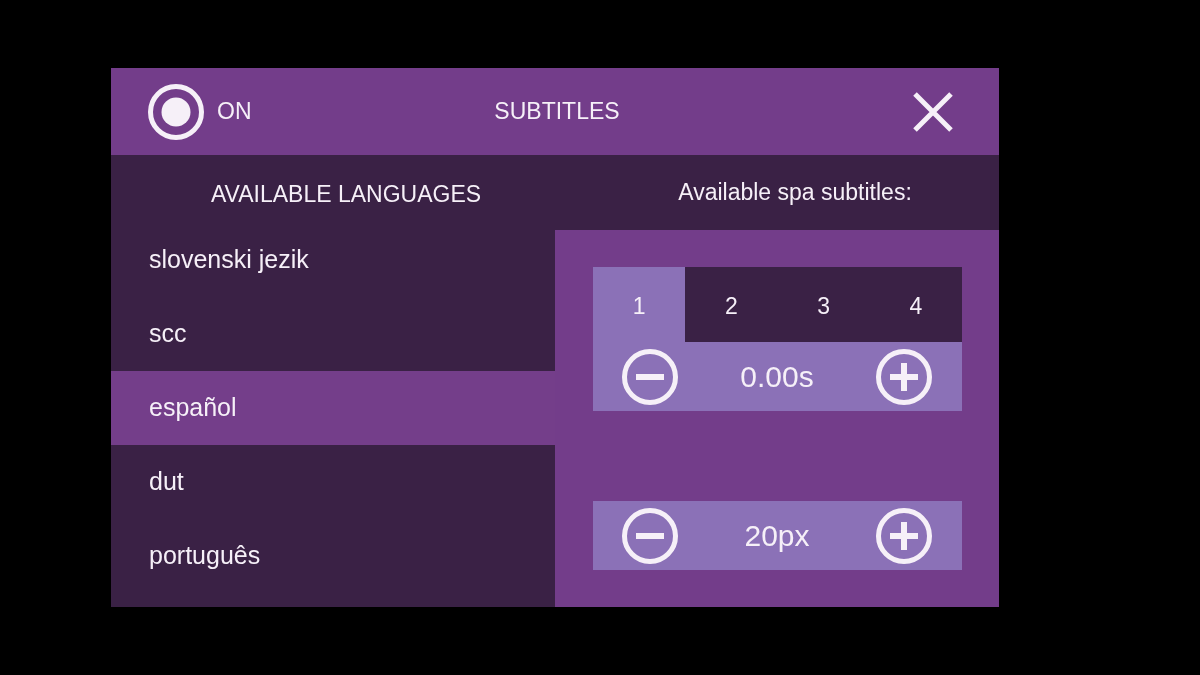  Describe the element at coordinates (639, 304) in the screenshot. I see `track-tab: 1` at that location.